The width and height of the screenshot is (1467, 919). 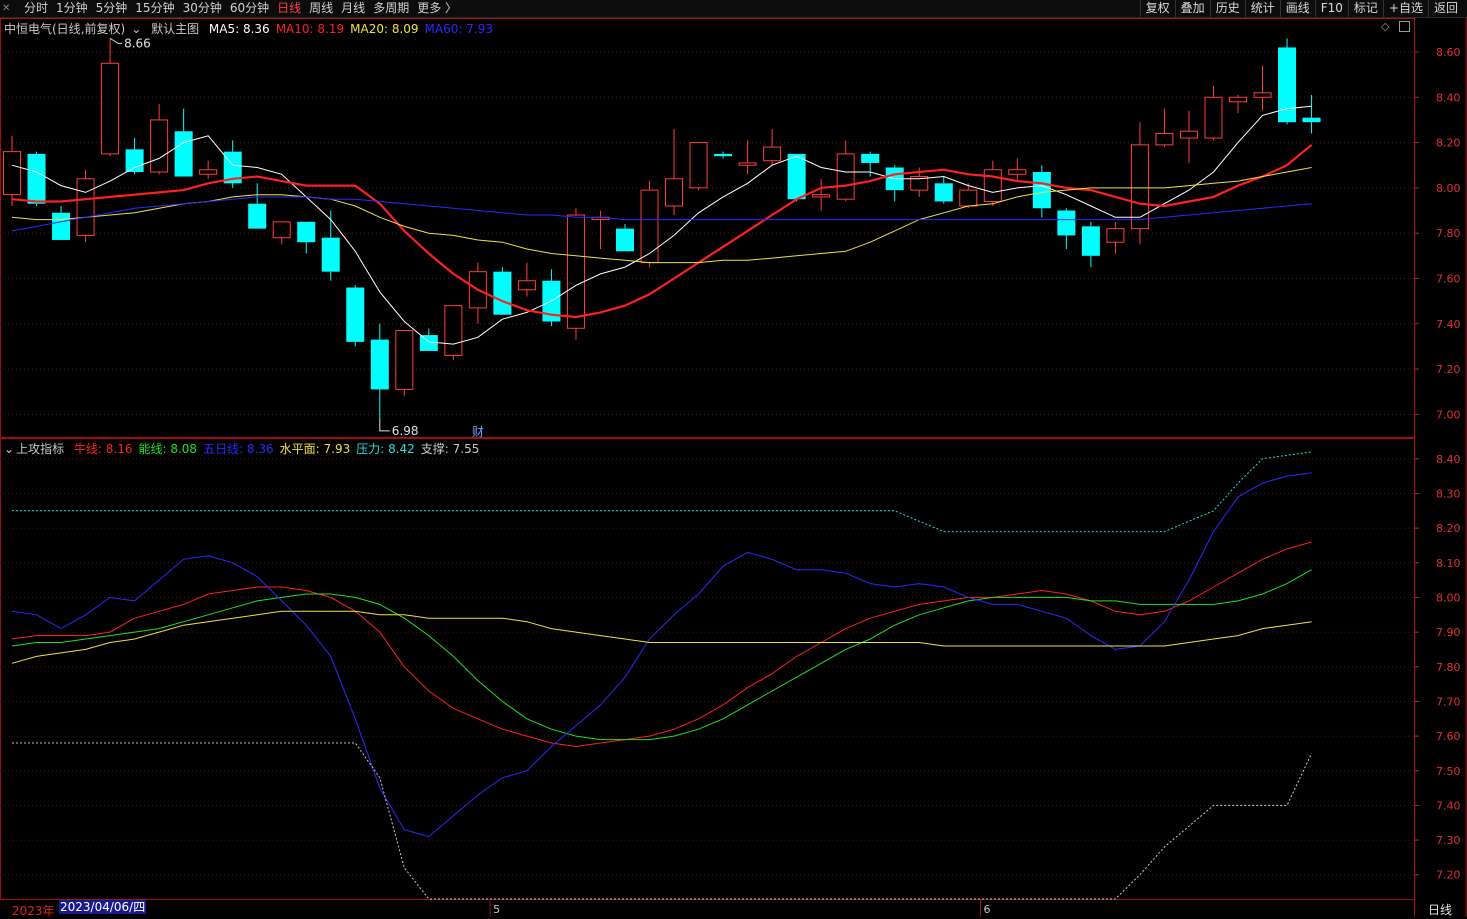 What do you see at coordinates (1385, 26) in the screenshot?
I see `diamond-icon: ◇` at bounding box center [1385, 26].